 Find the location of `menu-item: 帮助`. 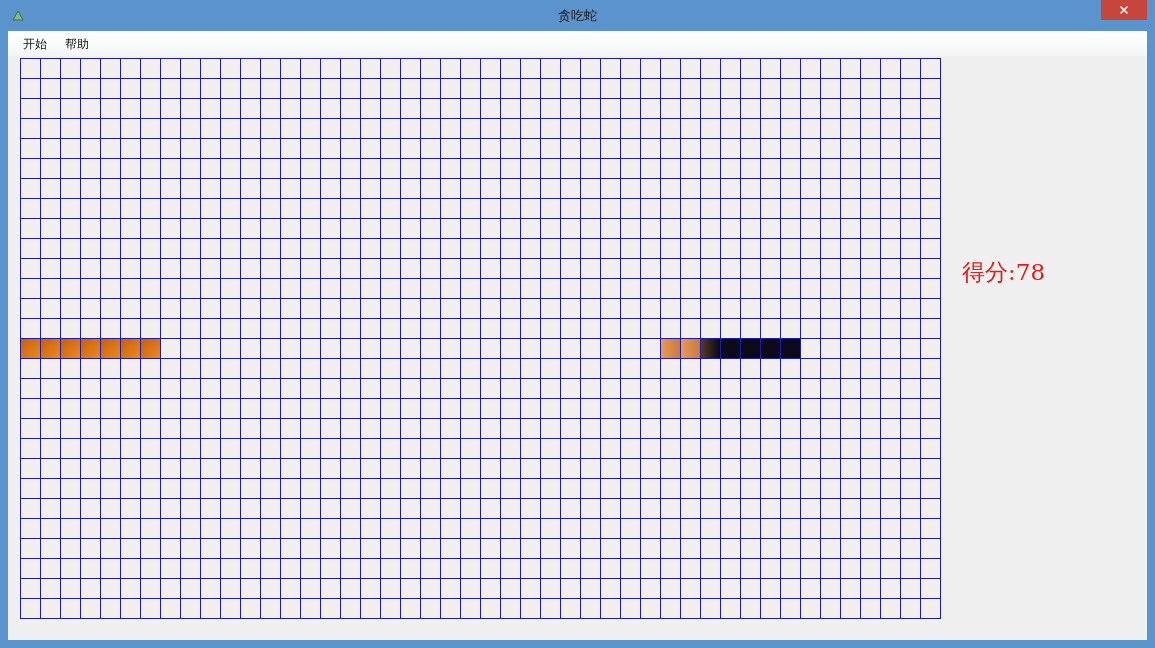

menu-item: 帮助 is located at coordinates (77, 43).